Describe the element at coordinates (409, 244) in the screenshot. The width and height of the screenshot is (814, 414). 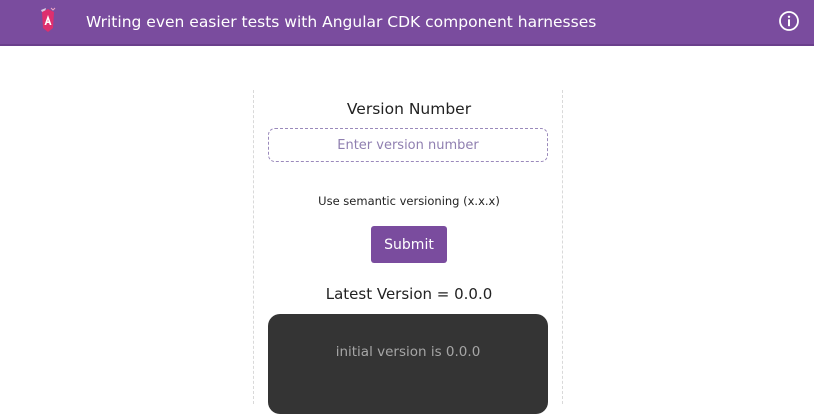
I see `submit-button: Submit` at that location.